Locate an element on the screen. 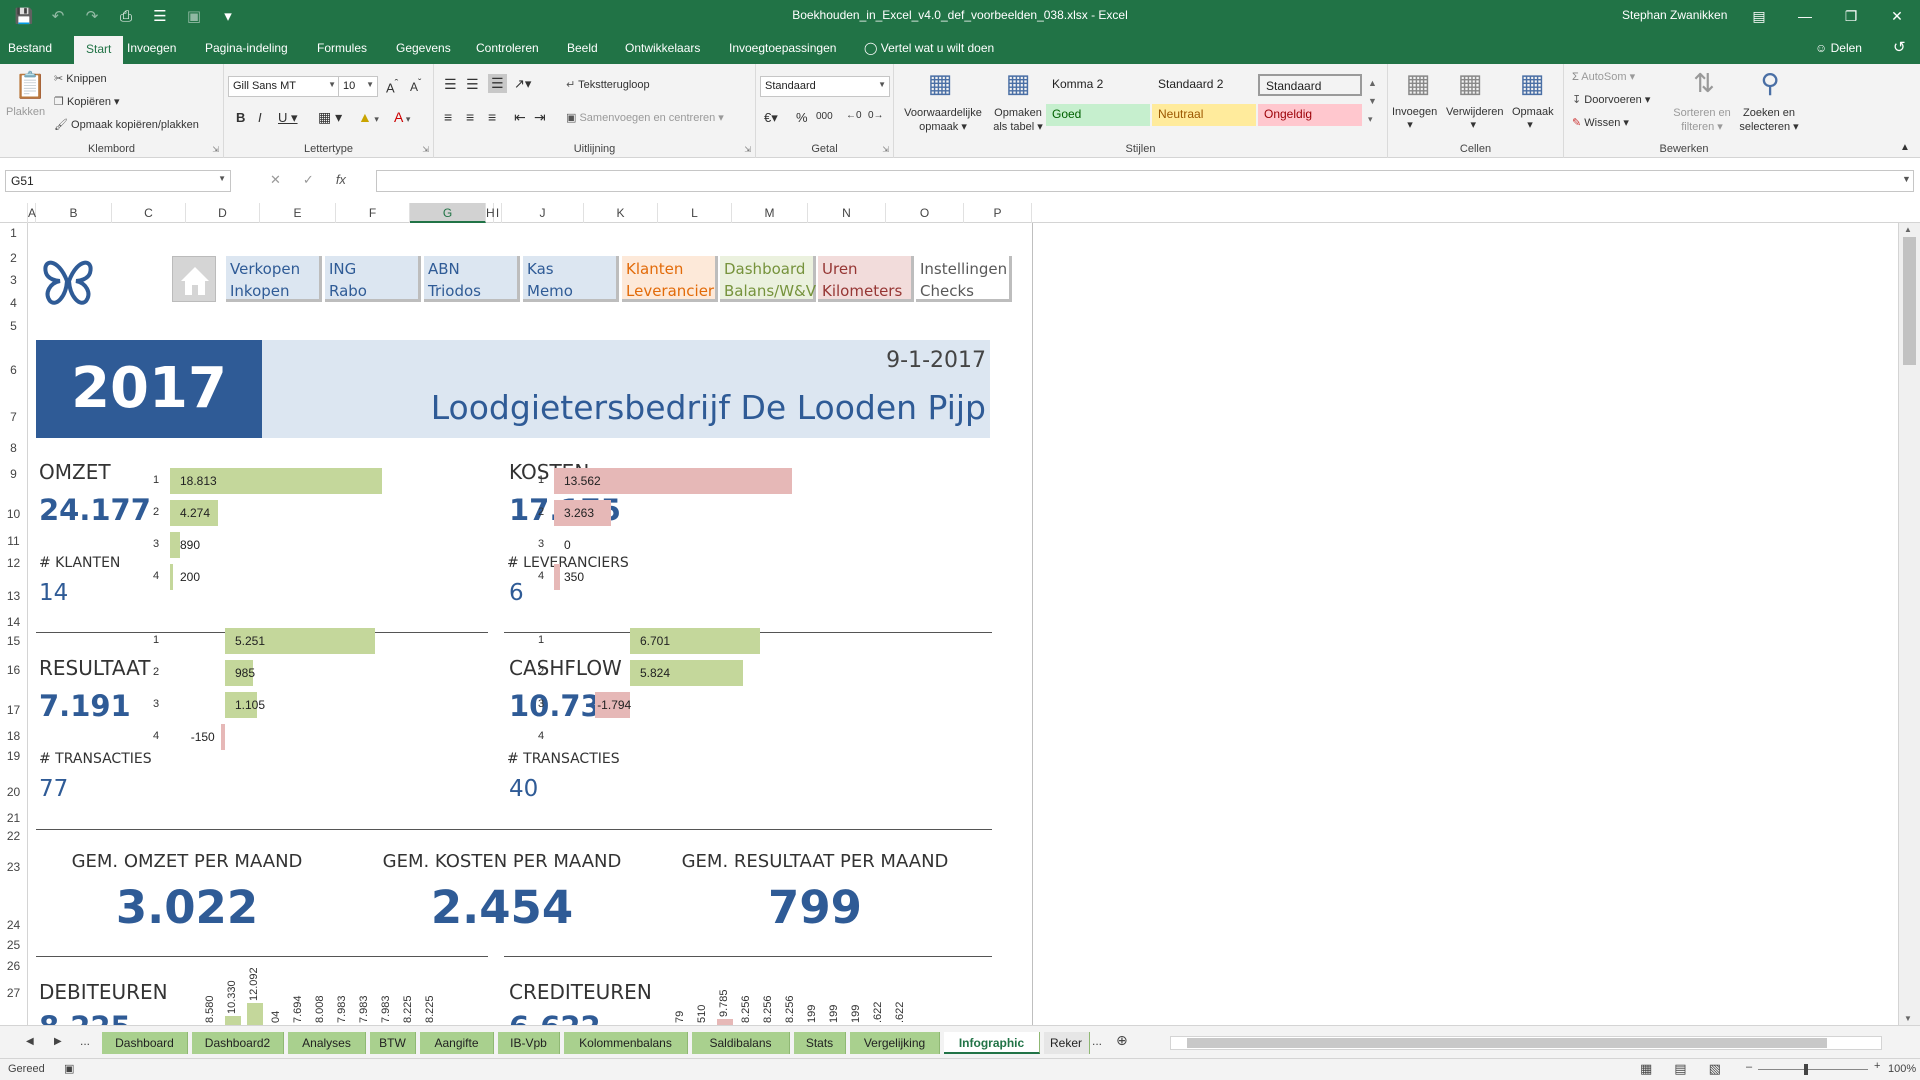 The width and height of the screenshot is (1920, 1080). nav-verkopen-inkopen: Verkopen Inkopen is located at coordinates (274, 279).